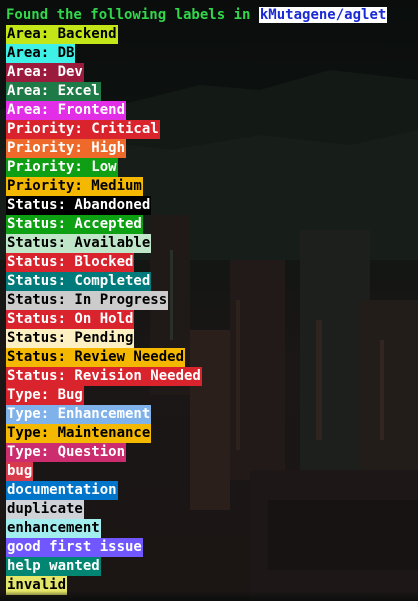  I want to click on label-row: Status: On Hold, so click(212, 319).